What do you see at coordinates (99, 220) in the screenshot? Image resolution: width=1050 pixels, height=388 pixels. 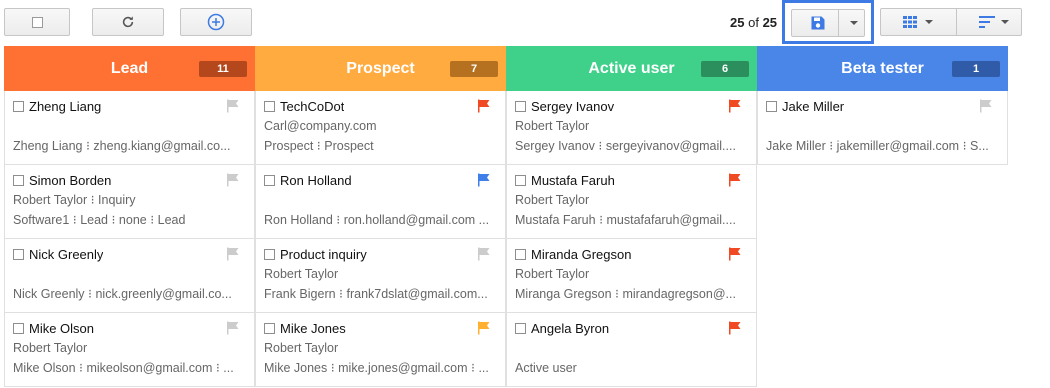 I see `card-line-2: Software1 ⁝ Lead ⁝ none ⁝ Lead` at bounding box center [99, 220].